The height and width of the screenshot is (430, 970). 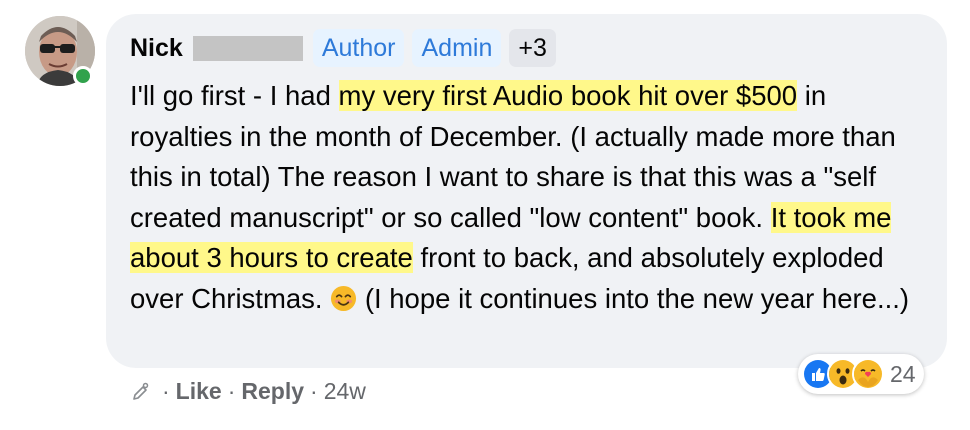 I want to click on comment-header: Nick Author Admin +3, so click(x=347, y=48).